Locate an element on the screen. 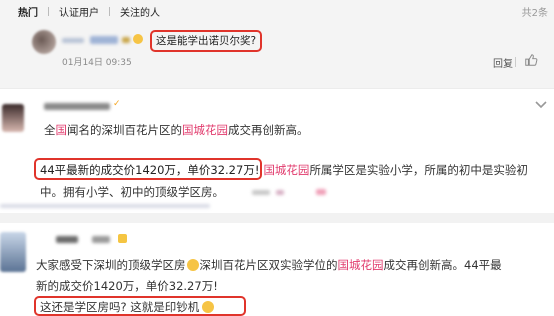 This screenshot has width=554, height=316. post2-line3: 这还是学区房吗? 这就是印钞机 is located at coordinates (127, 307).